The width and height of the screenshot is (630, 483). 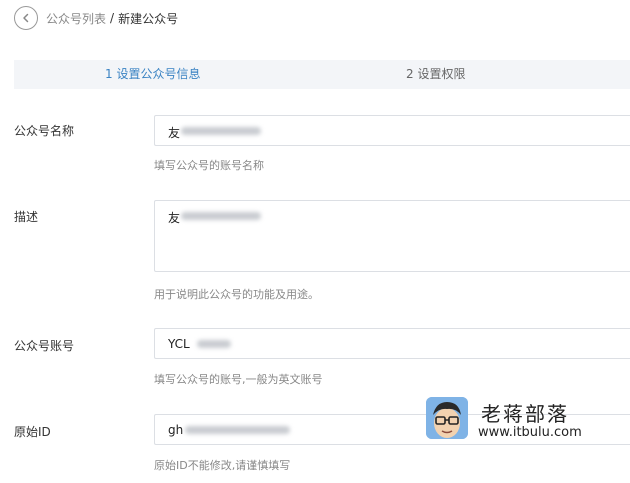 What do you see at coordinates (392, 130) in the screenshot?
I see `name-input: 友` at bounding box center [392, 130].